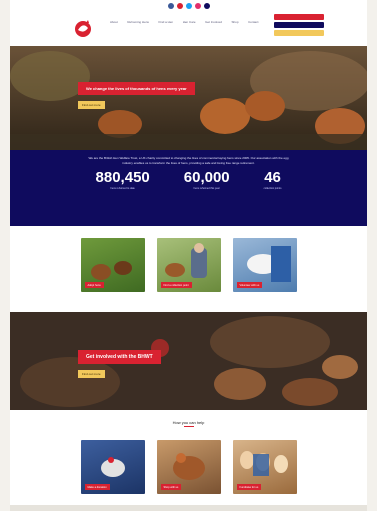 This screenshot has height=511, width=377. Describe the element at coordinates (94, 285) in the screenshot. I see `card-caption: Adopt hens` at that location.